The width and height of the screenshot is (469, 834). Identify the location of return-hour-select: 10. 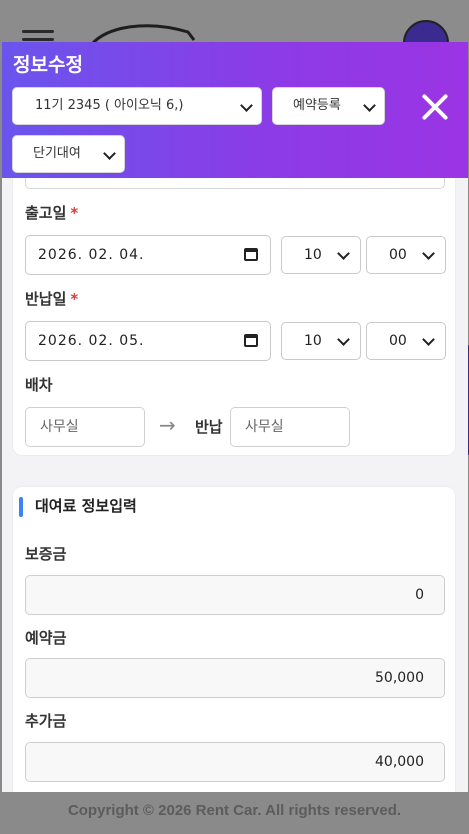
(321, 341).